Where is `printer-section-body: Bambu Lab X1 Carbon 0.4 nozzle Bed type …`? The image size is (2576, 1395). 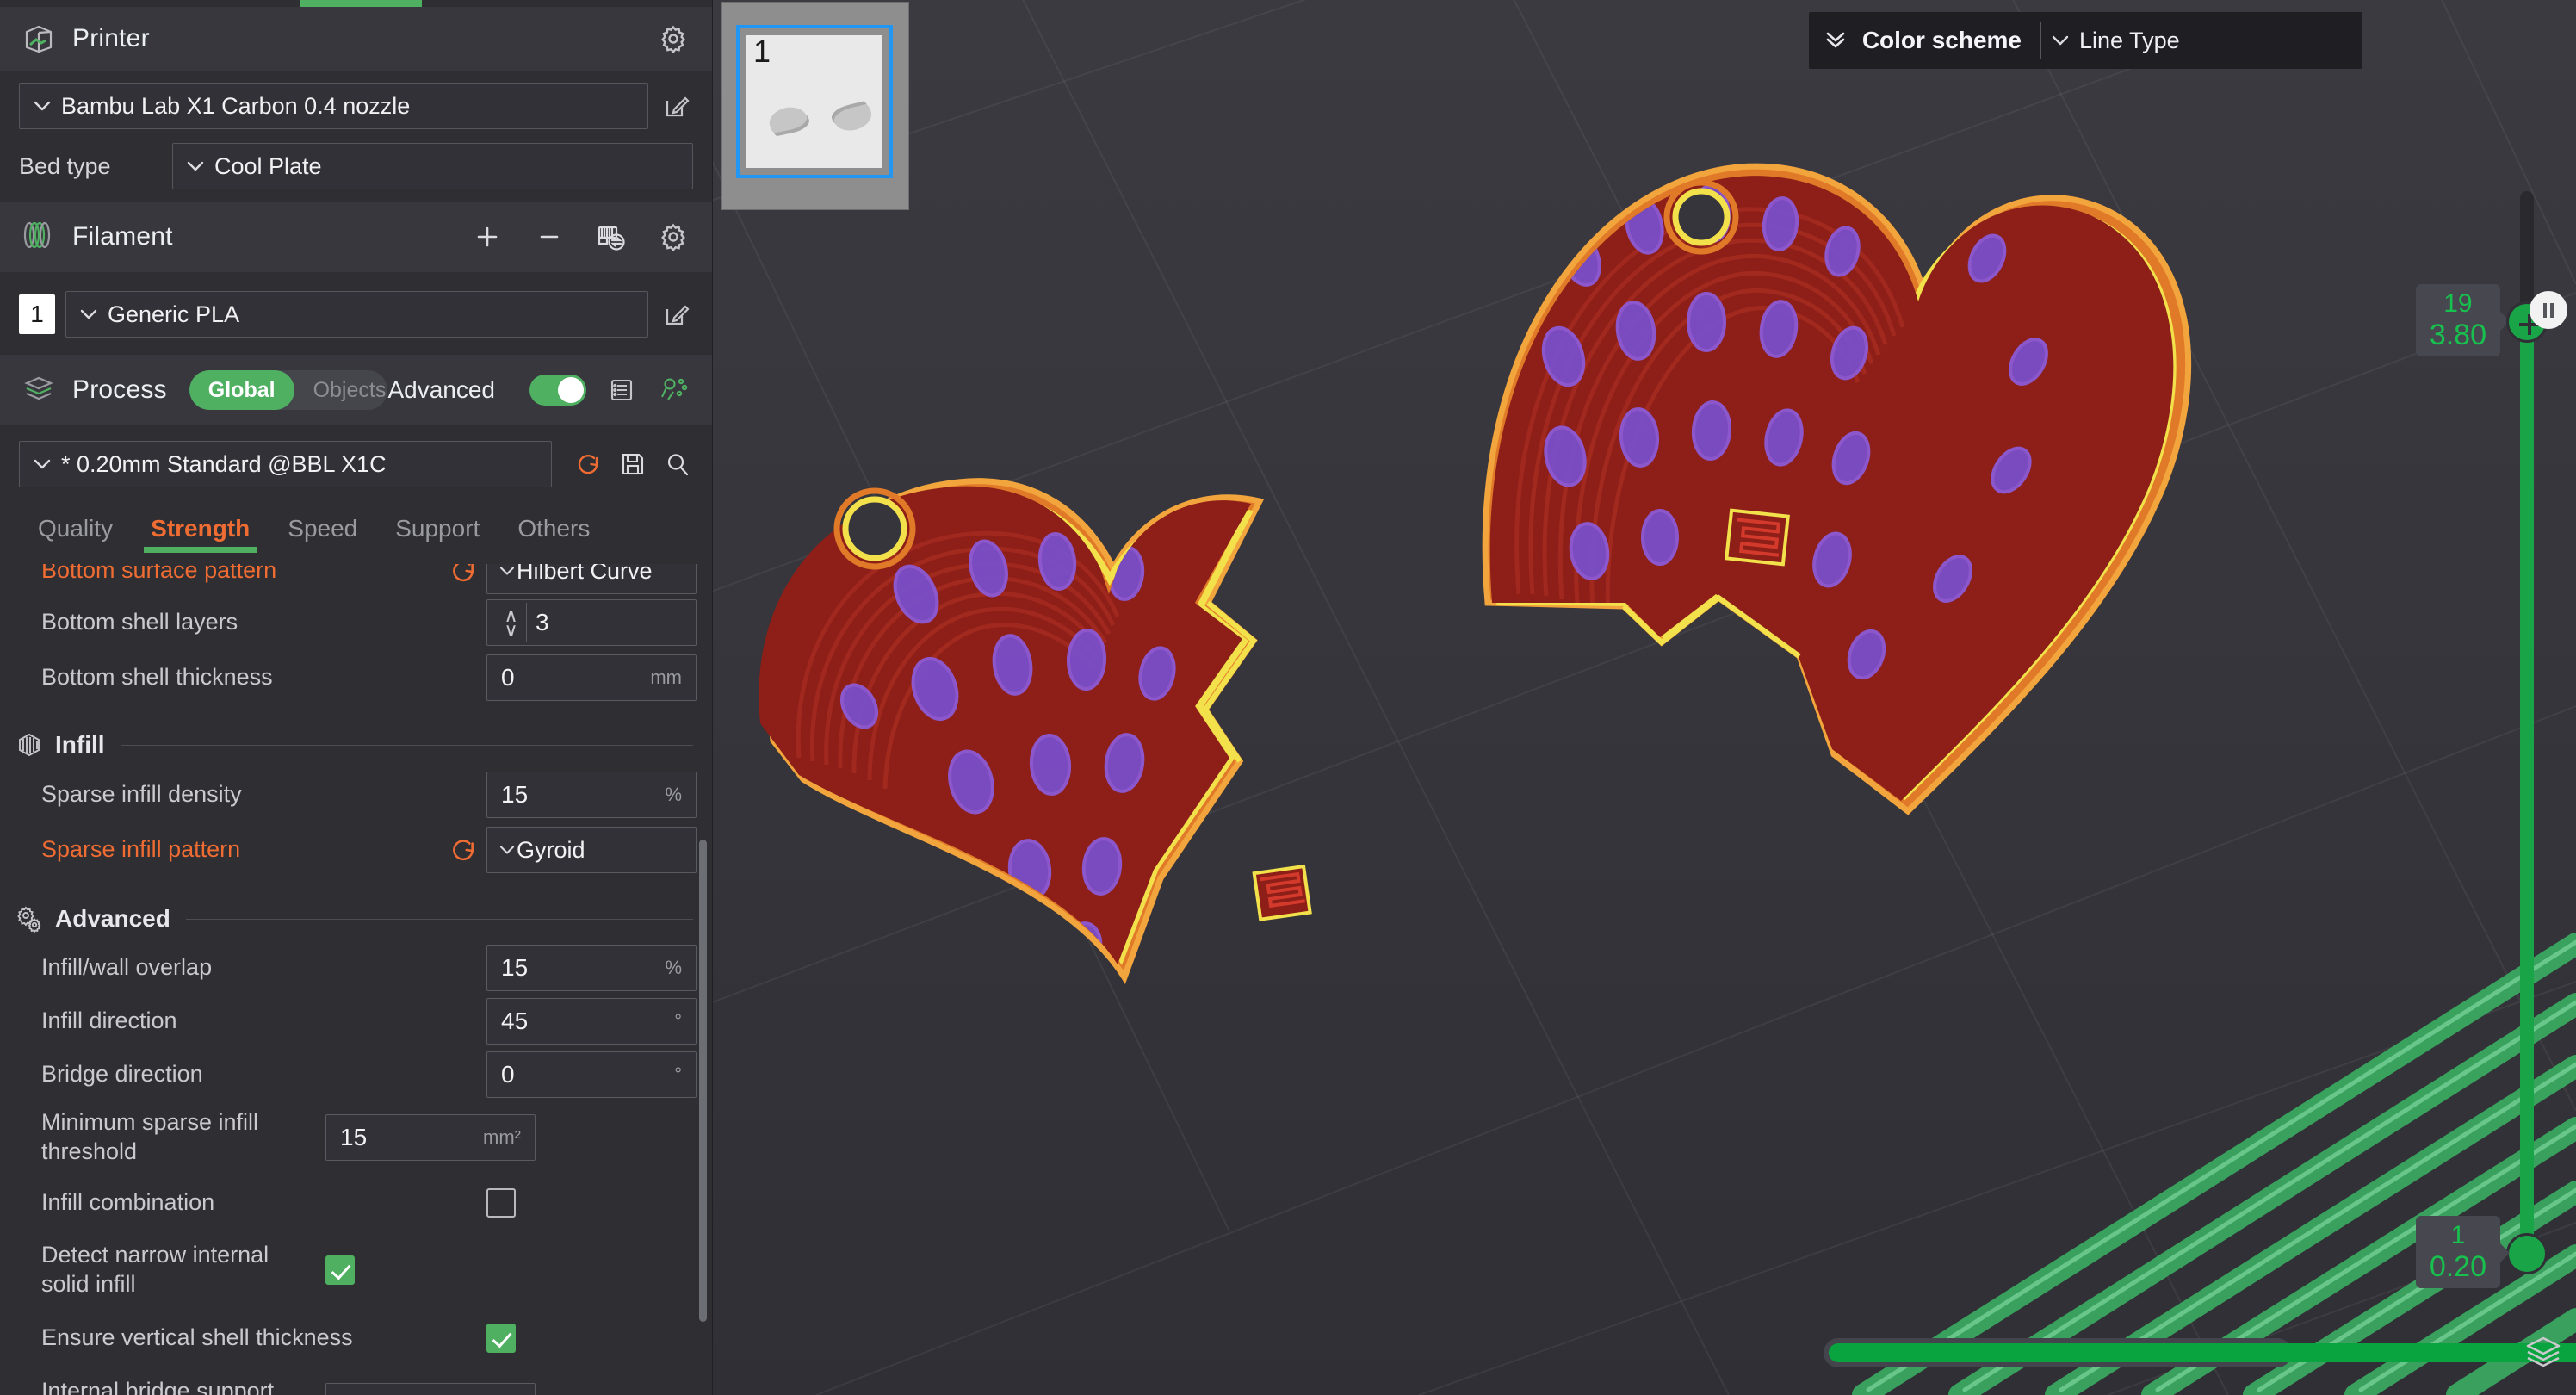 printer-section-body: Bambu Lab X1 Carbon 0.4 nozzle Bed type … is located at coordinates (356, 137).